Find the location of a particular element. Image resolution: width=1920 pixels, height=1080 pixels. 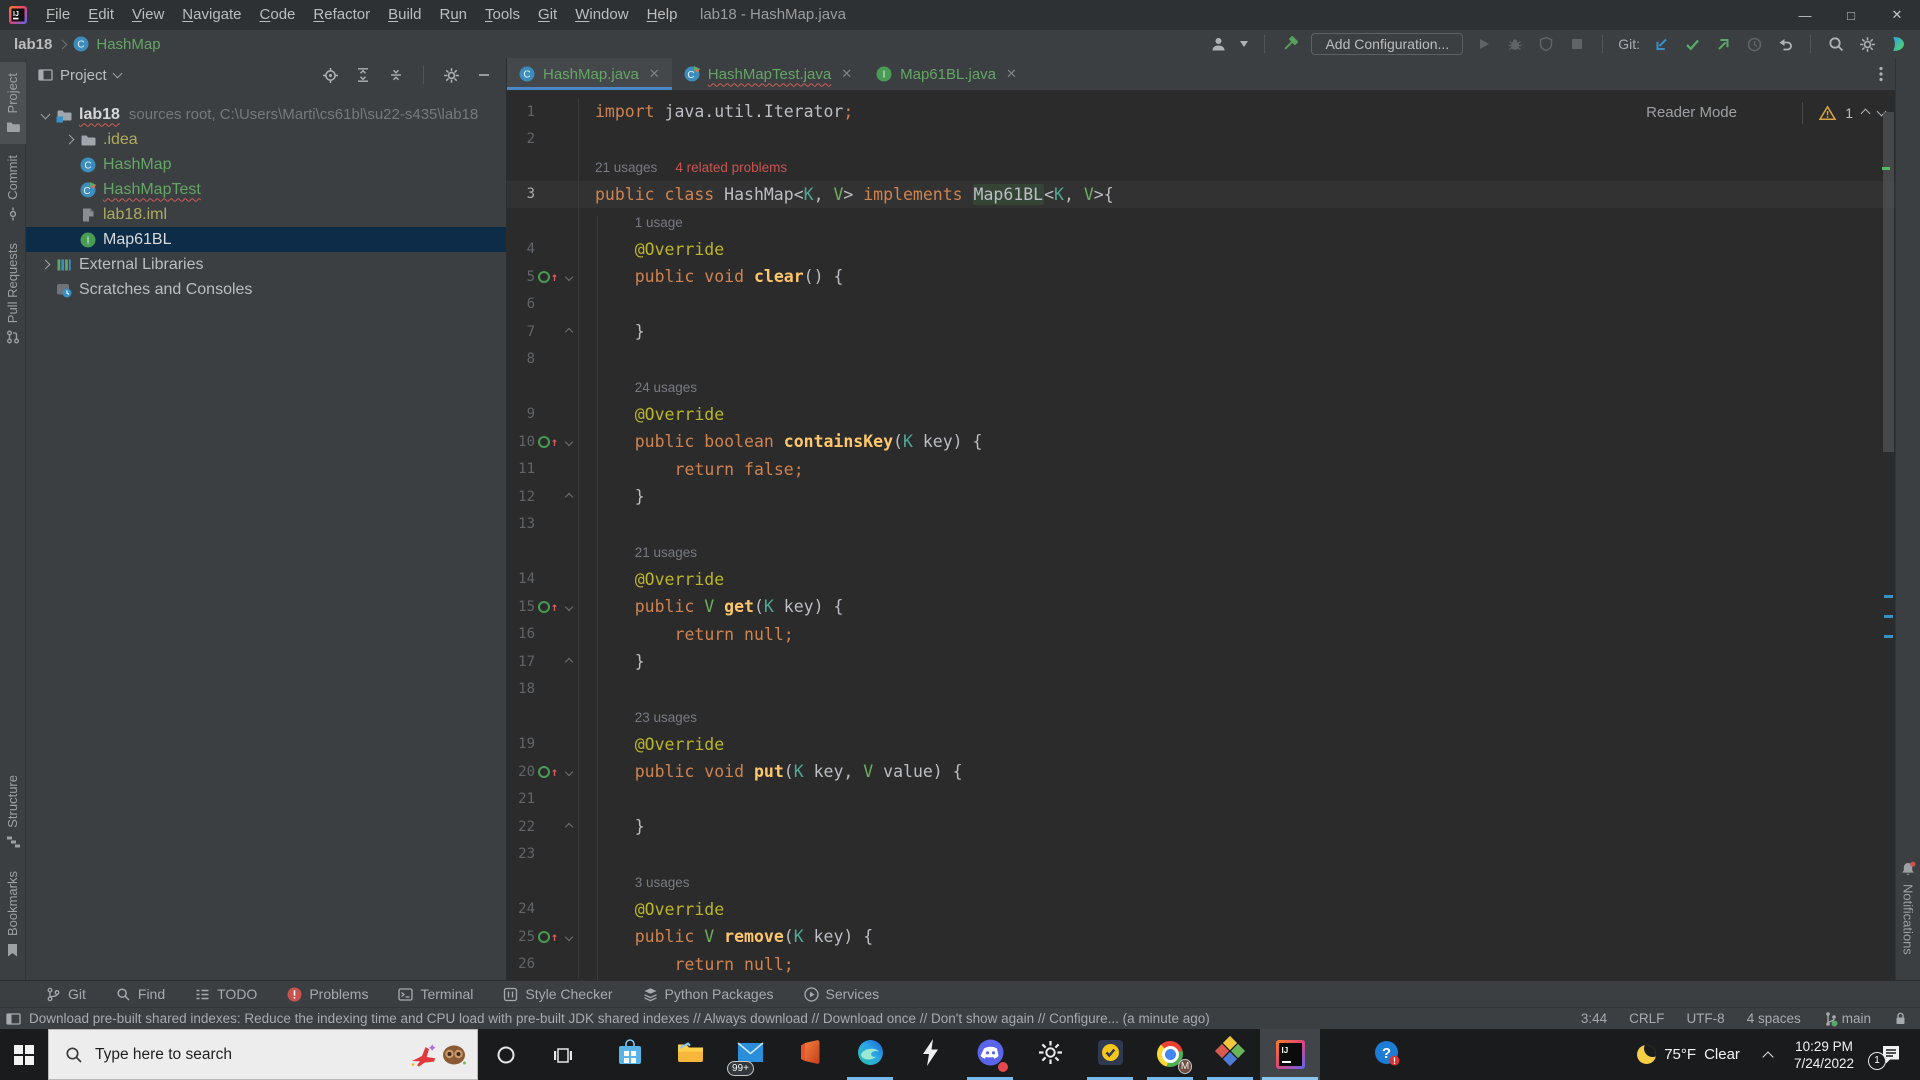

line-number: 12 is located at coordinates (521, 497).